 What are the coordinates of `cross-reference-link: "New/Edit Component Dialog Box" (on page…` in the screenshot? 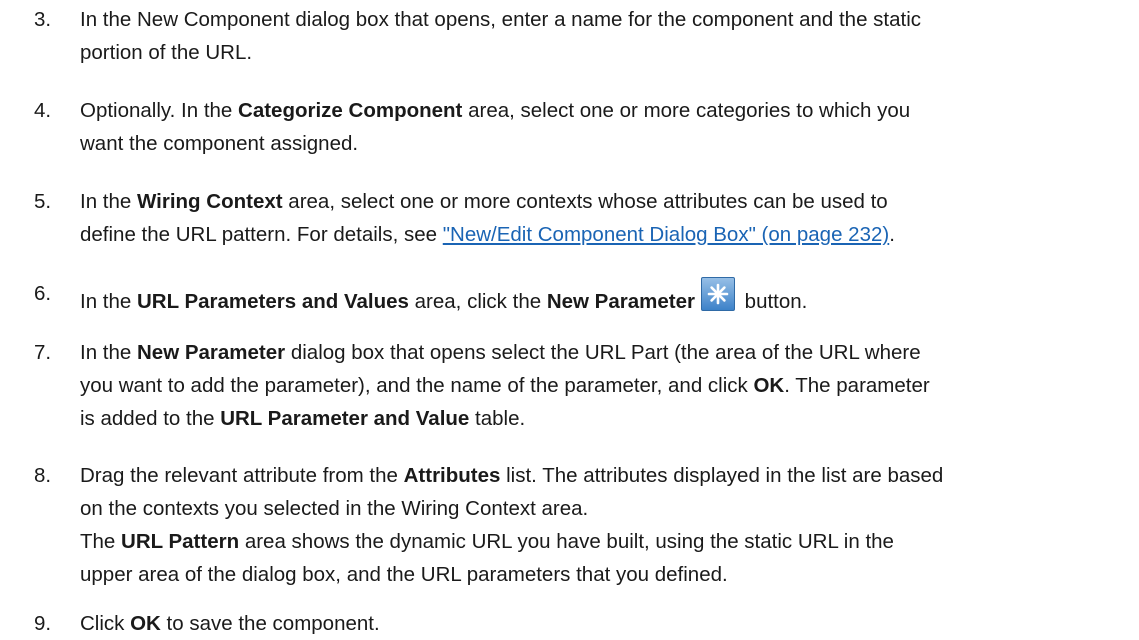 It's located at (666, 234).